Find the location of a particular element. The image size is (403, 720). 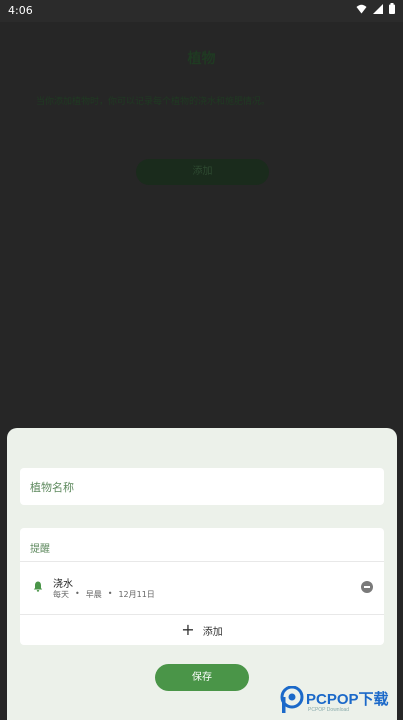

reminders-header: 提醒 is located at coordinates (40, 549).